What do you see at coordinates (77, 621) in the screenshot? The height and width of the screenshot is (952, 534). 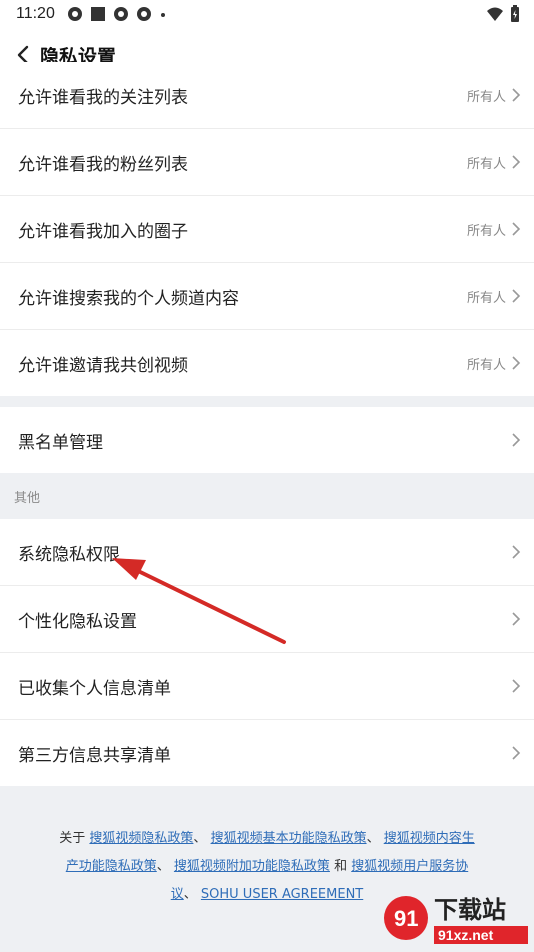 I see `row-label: 个性化隐私设置` at bounding box center [77, 621].